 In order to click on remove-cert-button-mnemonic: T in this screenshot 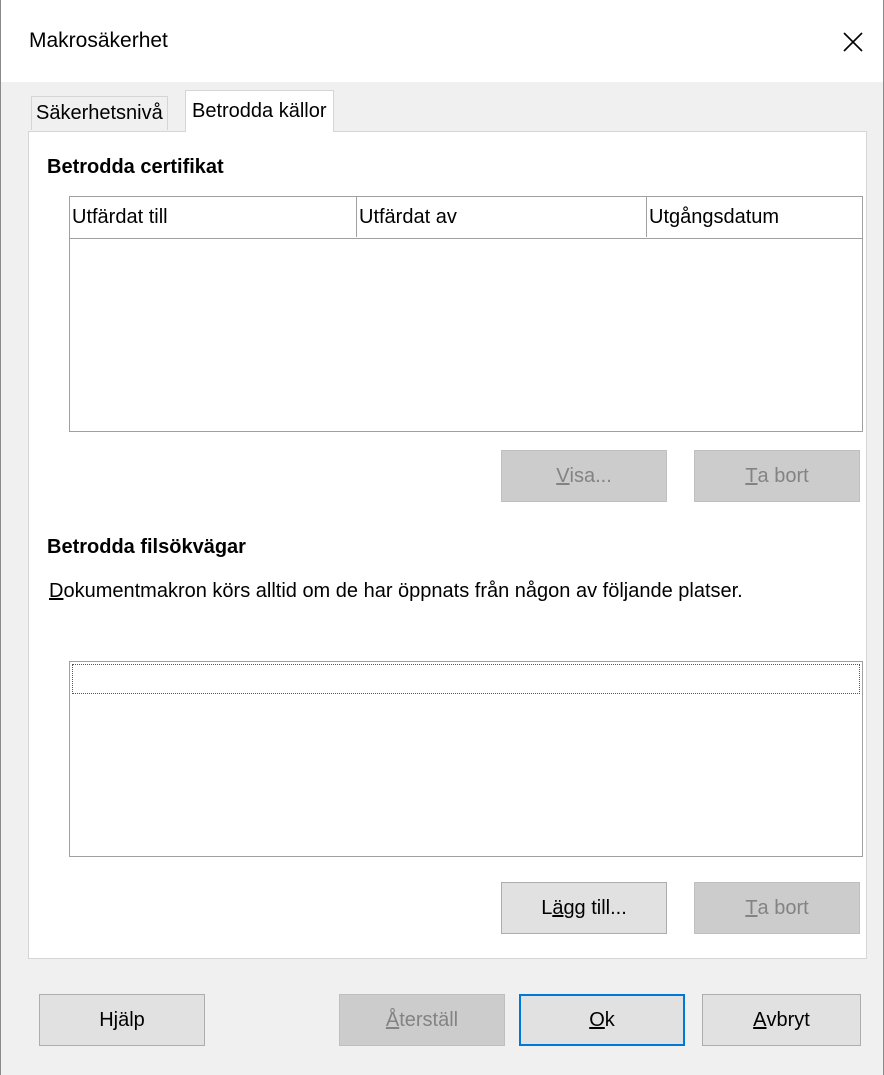, I will do `click(751, 475)`.